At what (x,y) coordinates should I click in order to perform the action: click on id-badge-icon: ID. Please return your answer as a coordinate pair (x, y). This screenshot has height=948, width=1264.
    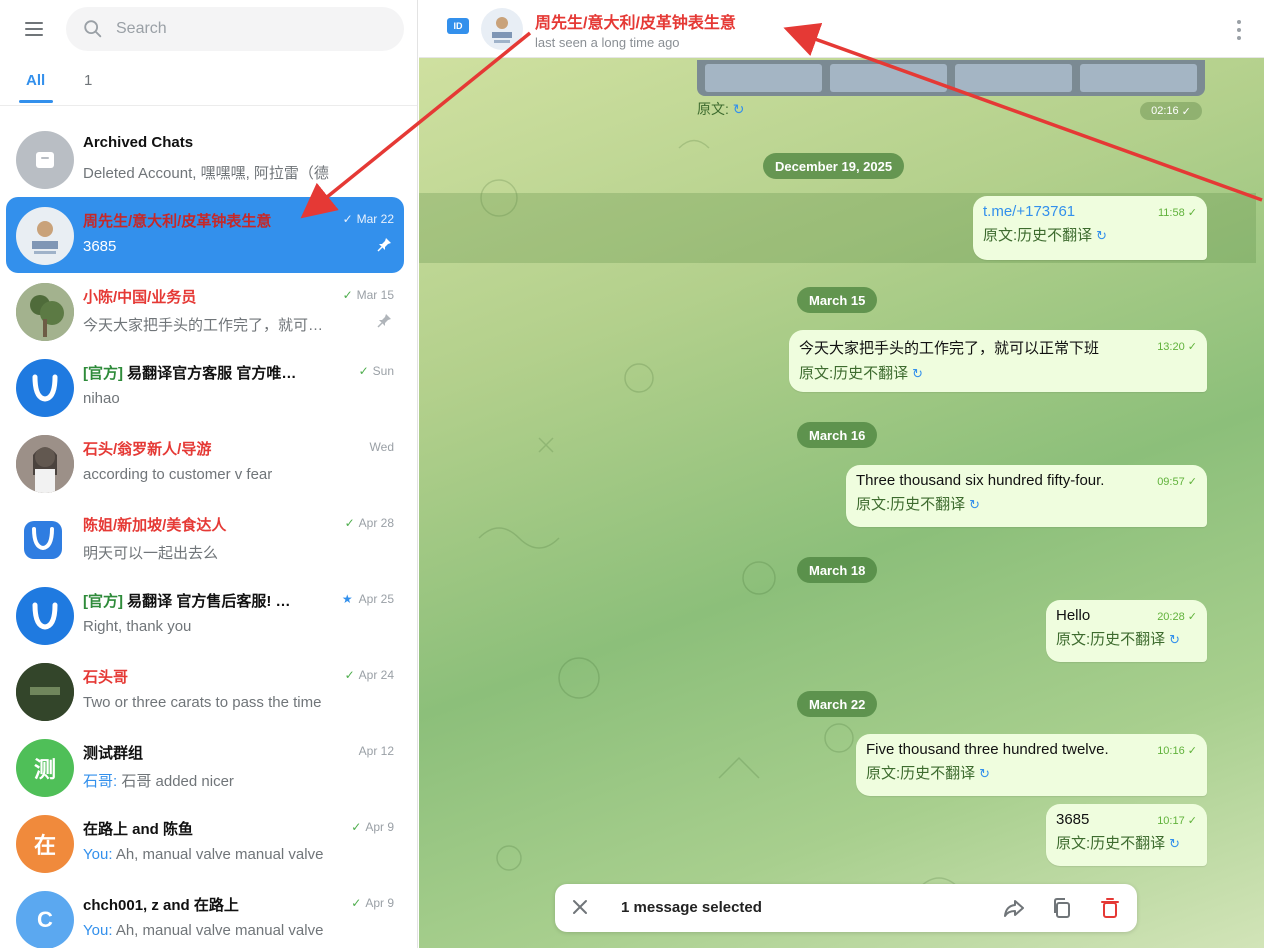
    Looking at the image, I should click on (458, 26).